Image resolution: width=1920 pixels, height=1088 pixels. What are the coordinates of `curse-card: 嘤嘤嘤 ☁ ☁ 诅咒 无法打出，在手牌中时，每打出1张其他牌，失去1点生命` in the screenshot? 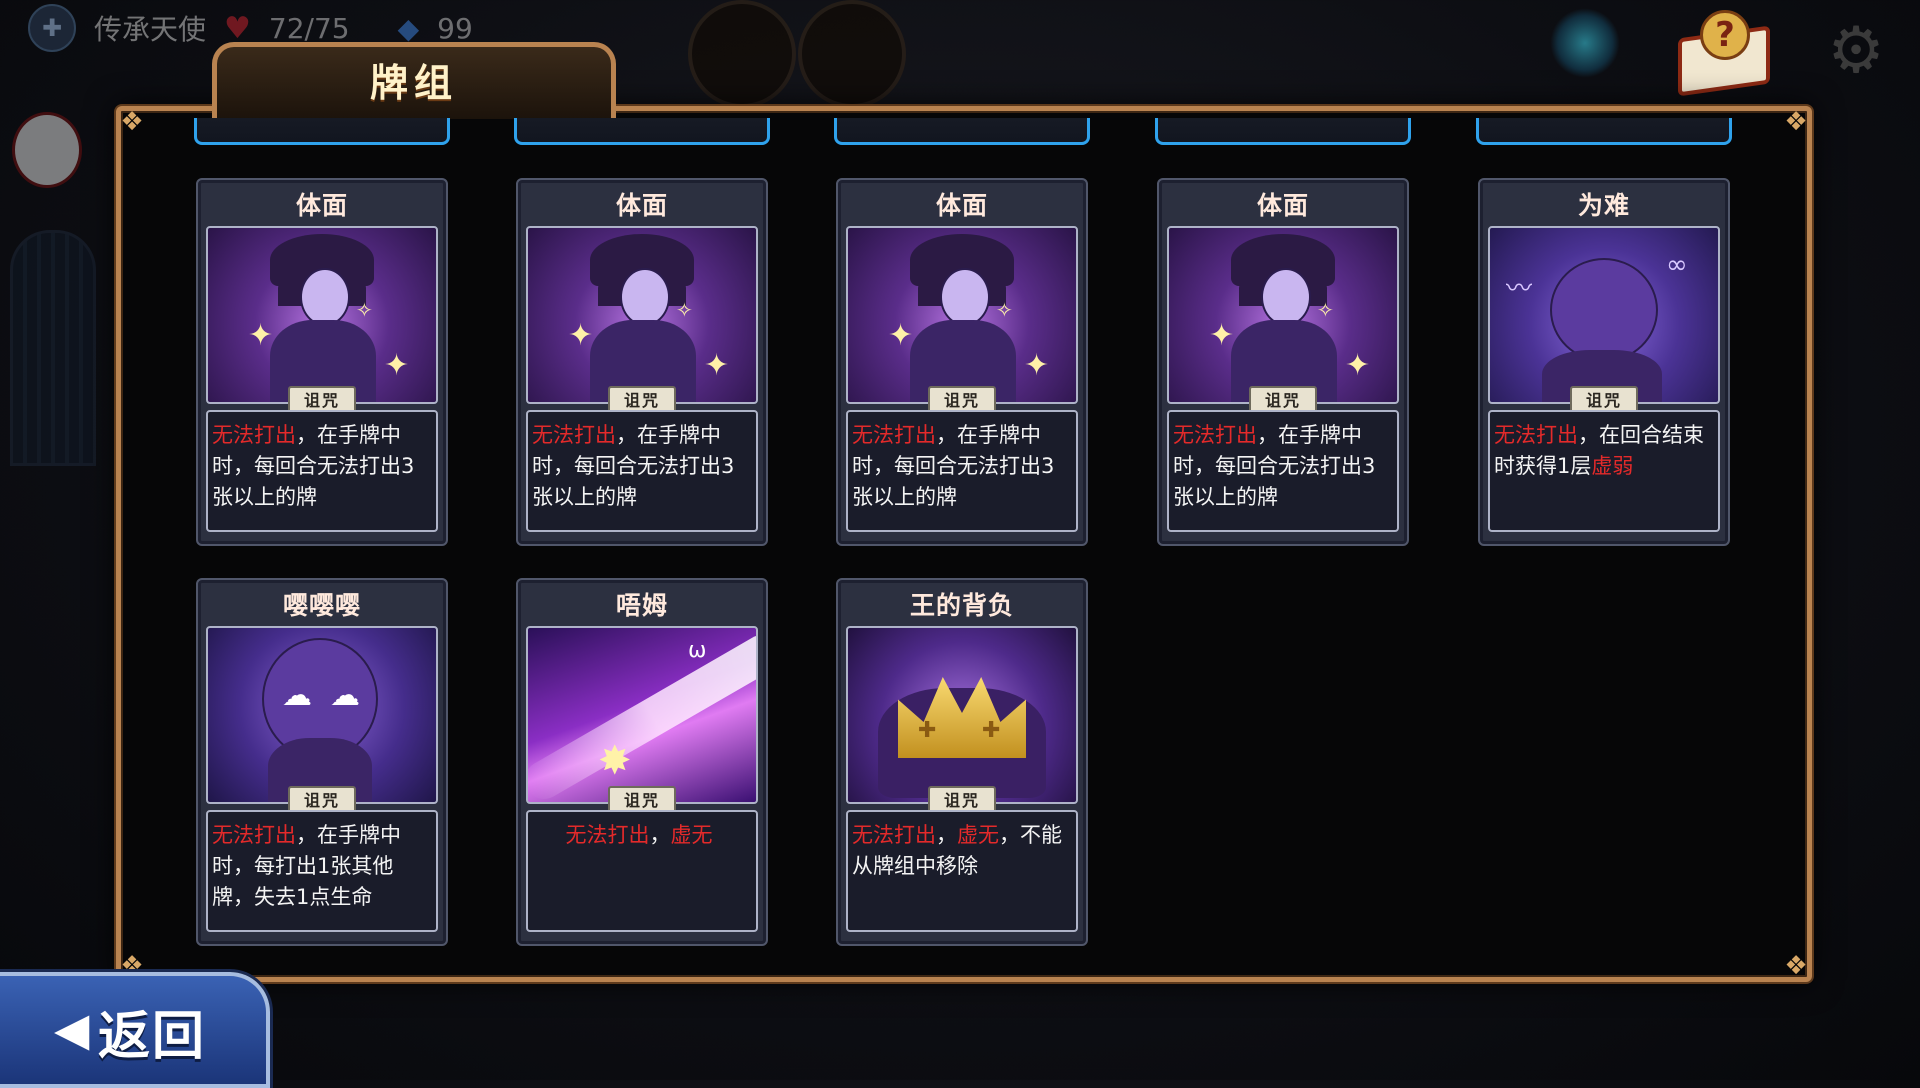 It's located at (322, 762).